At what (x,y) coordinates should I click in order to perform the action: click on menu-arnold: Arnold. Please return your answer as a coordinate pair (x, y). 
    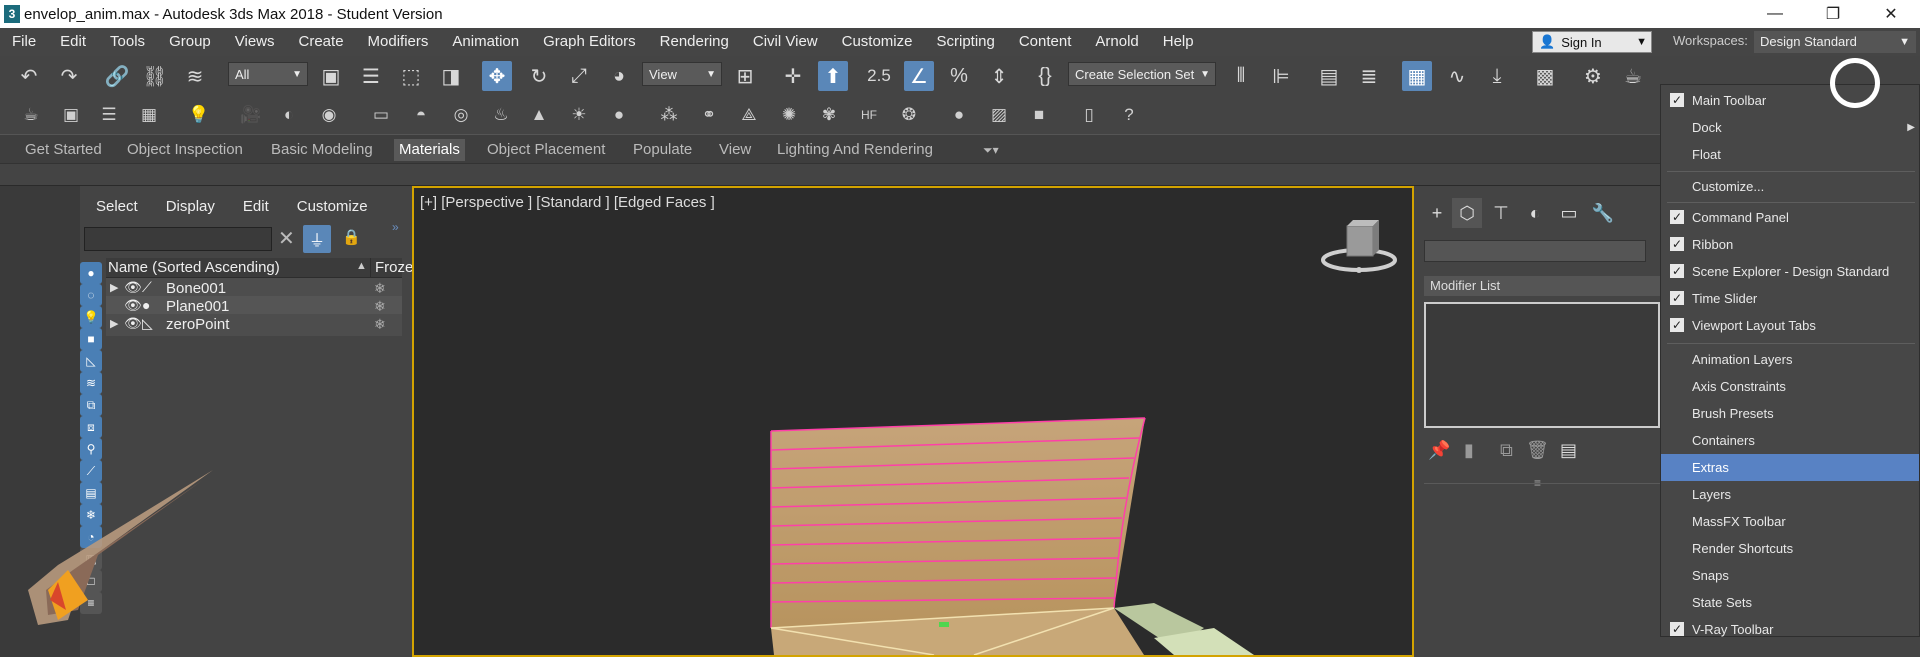
    Looking at the image, I should click on (1116, 42).